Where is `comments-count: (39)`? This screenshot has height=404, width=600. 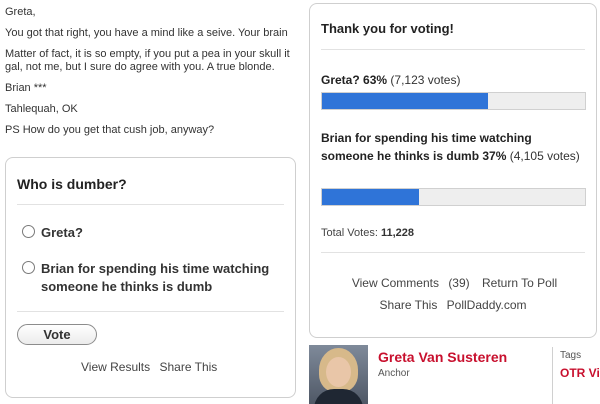 comments-count: (39) is located at coordinates (459, 283).